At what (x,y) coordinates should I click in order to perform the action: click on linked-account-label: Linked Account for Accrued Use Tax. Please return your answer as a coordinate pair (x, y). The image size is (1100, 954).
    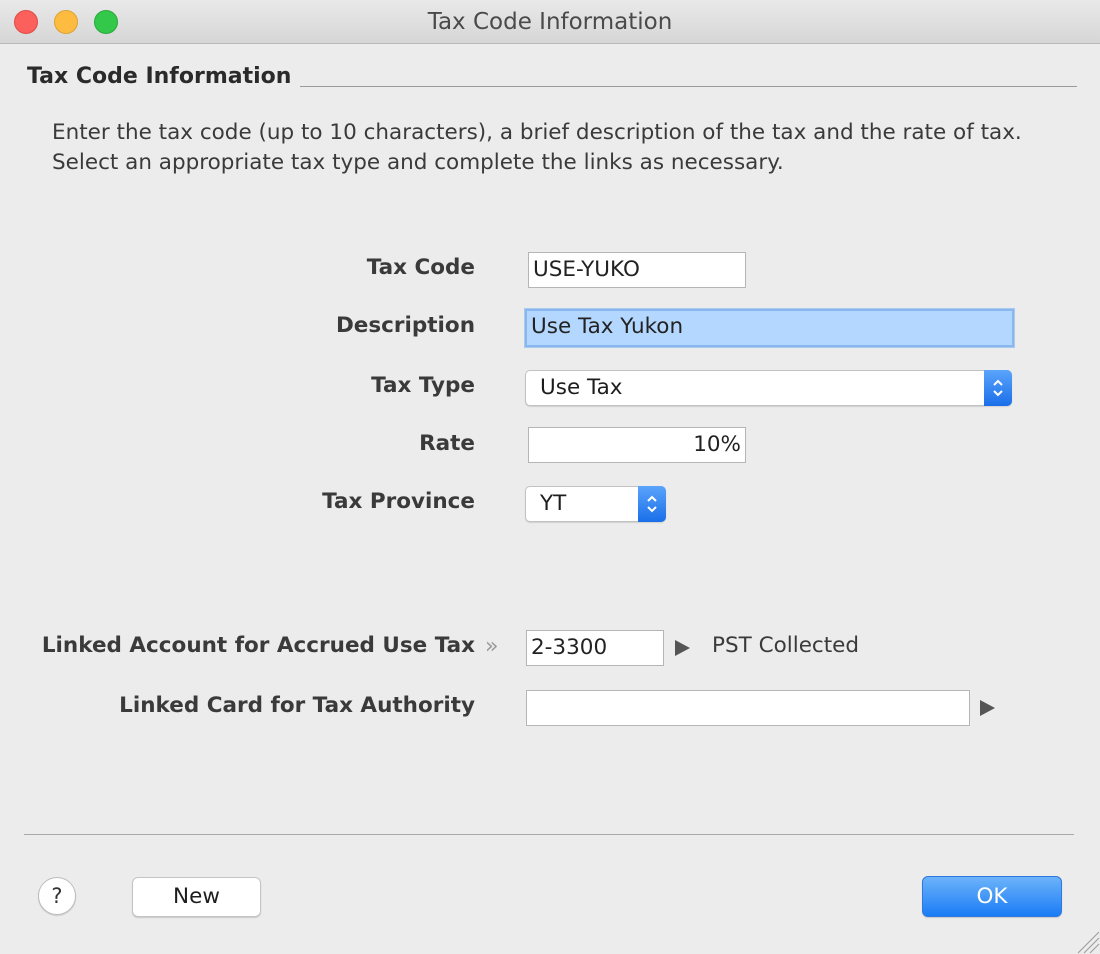
    Looking at the image, I should click on (258, 645).